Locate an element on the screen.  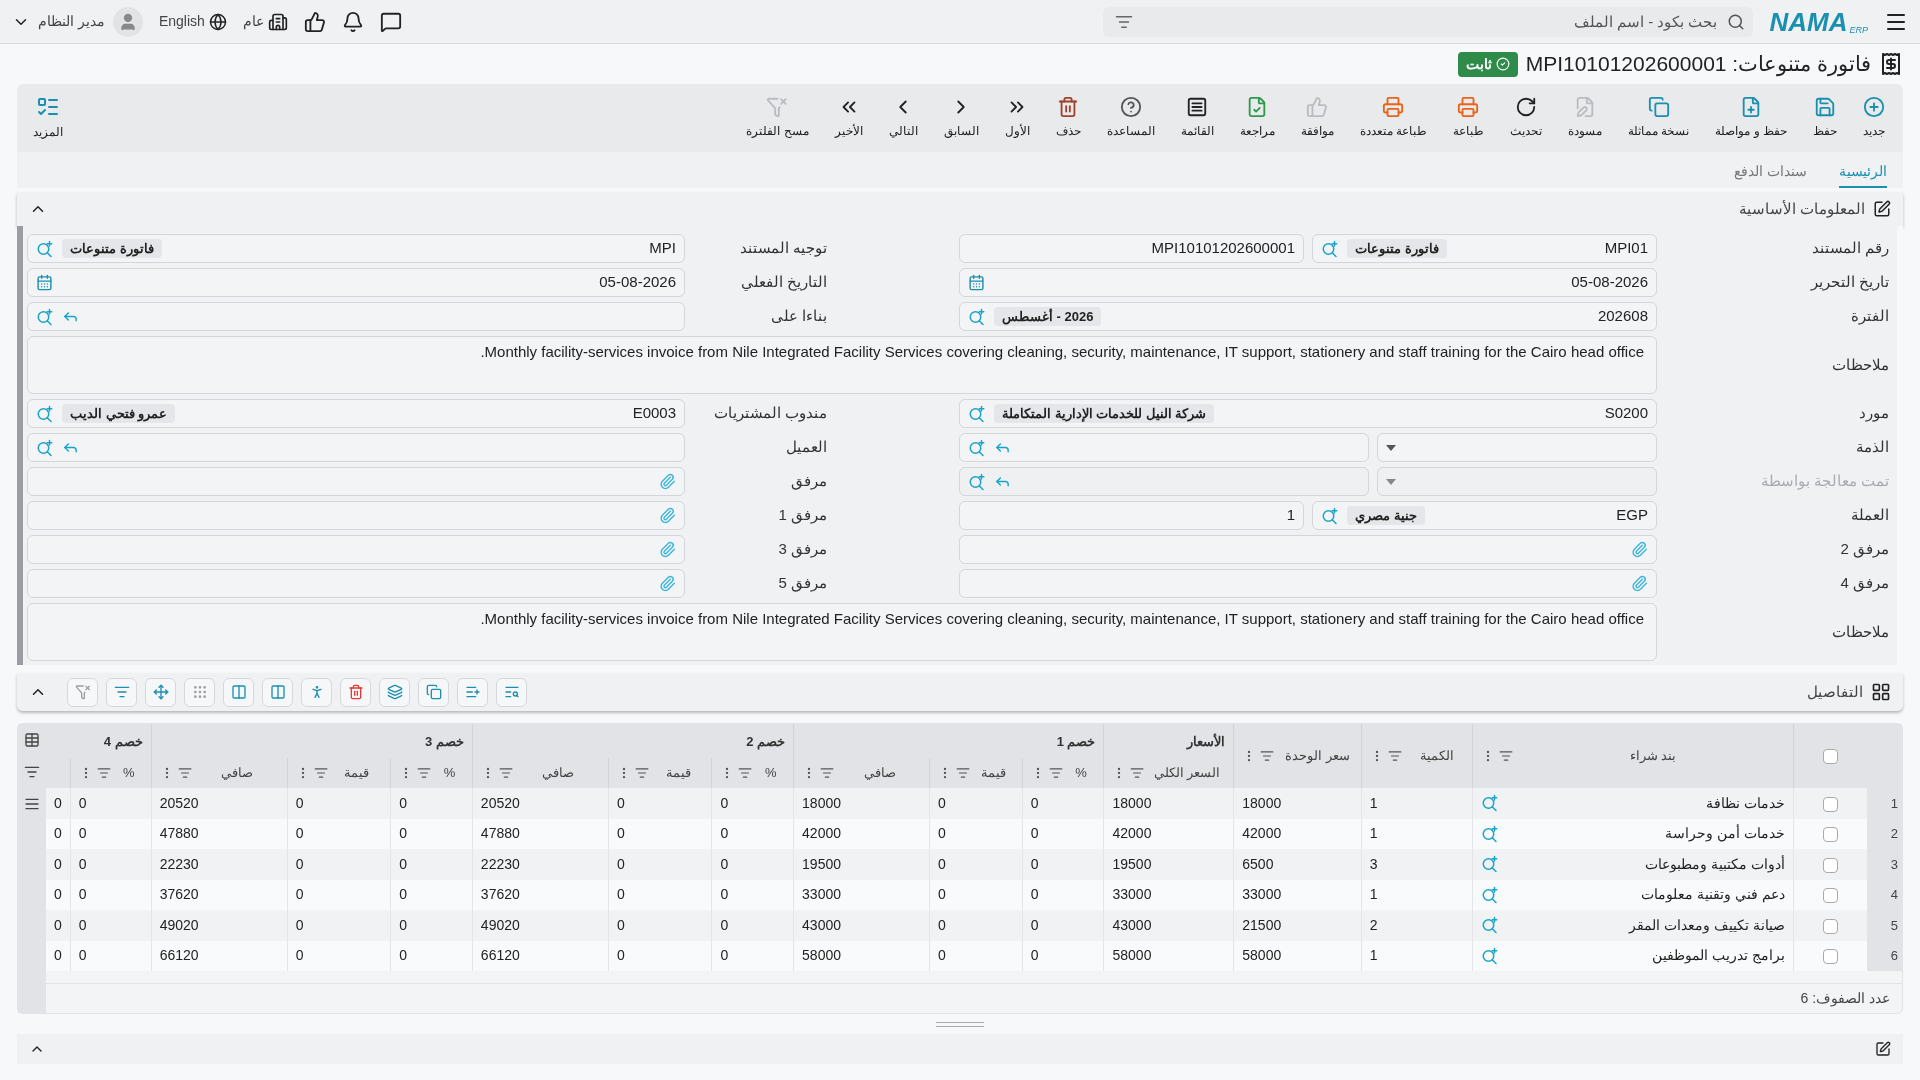
company-label: عام is located at coordinates (253, 21).